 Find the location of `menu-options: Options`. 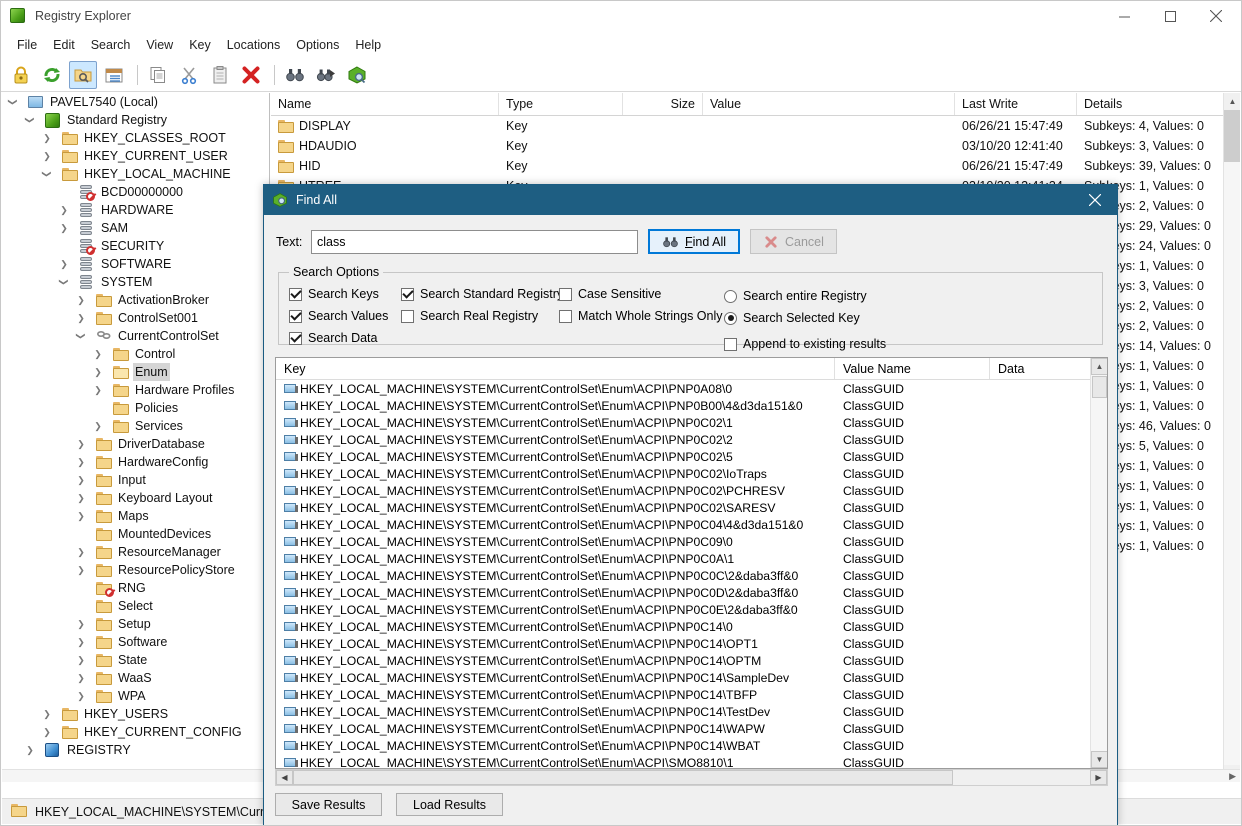

menu-options: Options is located at coordinates (317, 45).